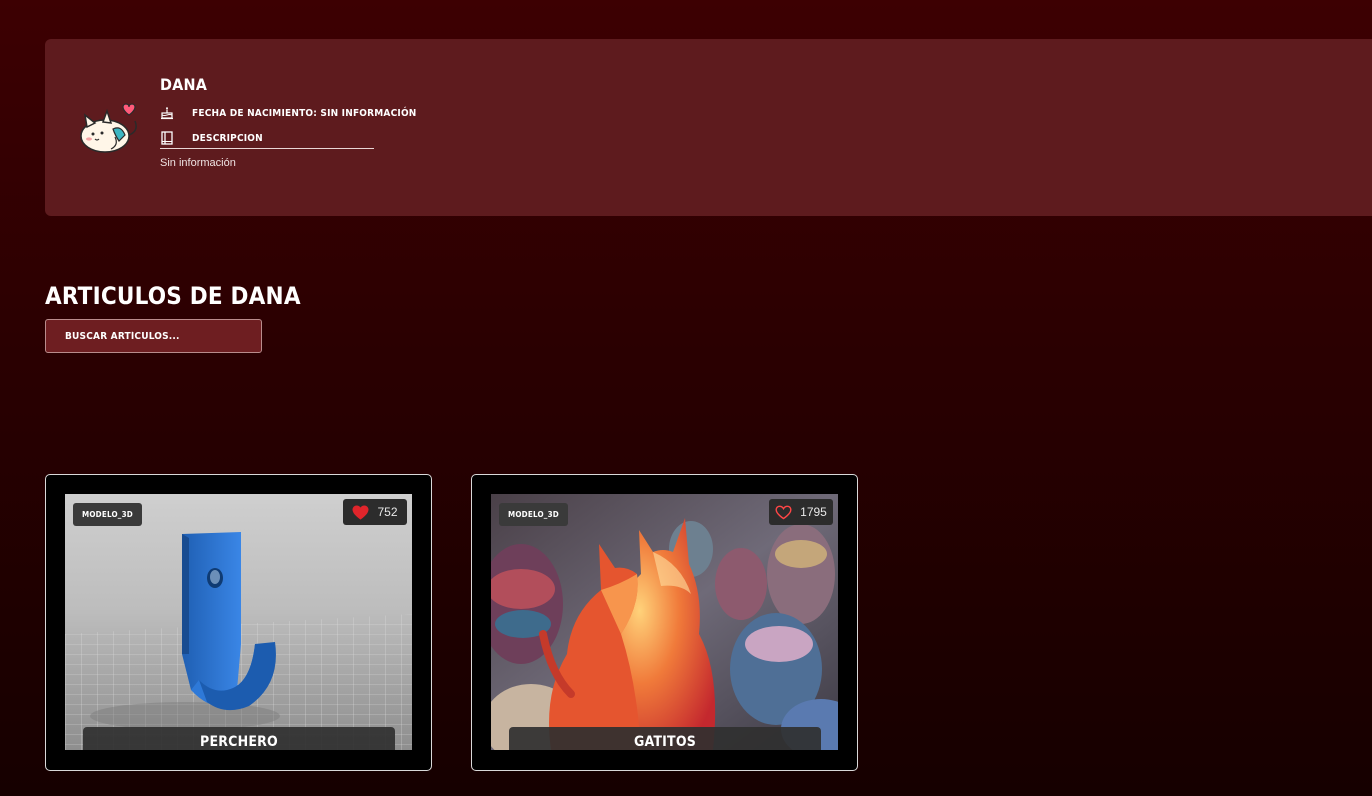 The width and height of the screenshot is (1372, 796). I want to click on like-button: 1795, so click(801, 512).